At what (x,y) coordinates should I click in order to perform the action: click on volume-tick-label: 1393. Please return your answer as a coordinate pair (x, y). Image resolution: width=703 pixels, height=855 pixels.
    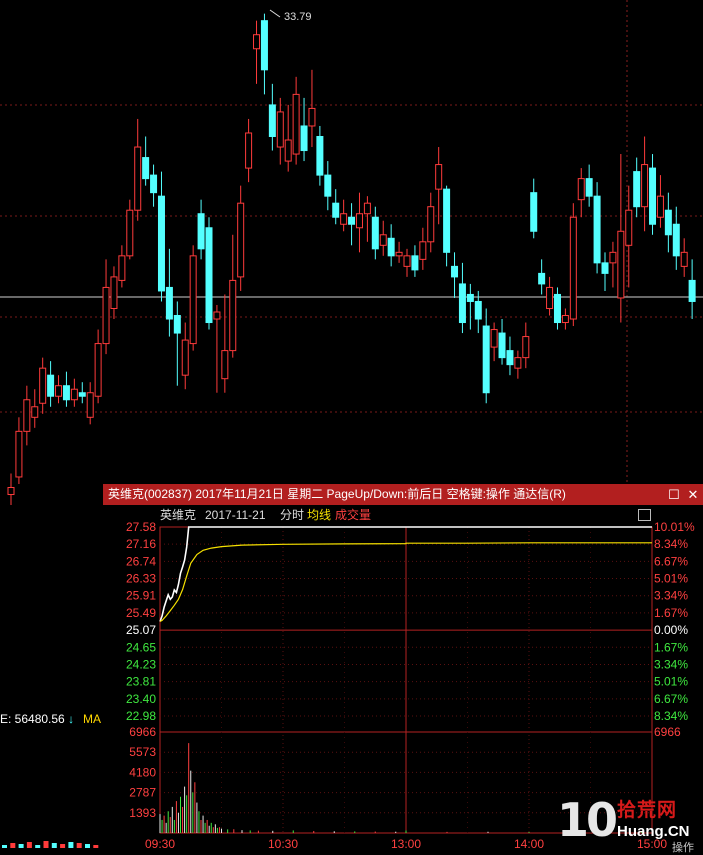
    Looking at the image, I should click on (142, 813).